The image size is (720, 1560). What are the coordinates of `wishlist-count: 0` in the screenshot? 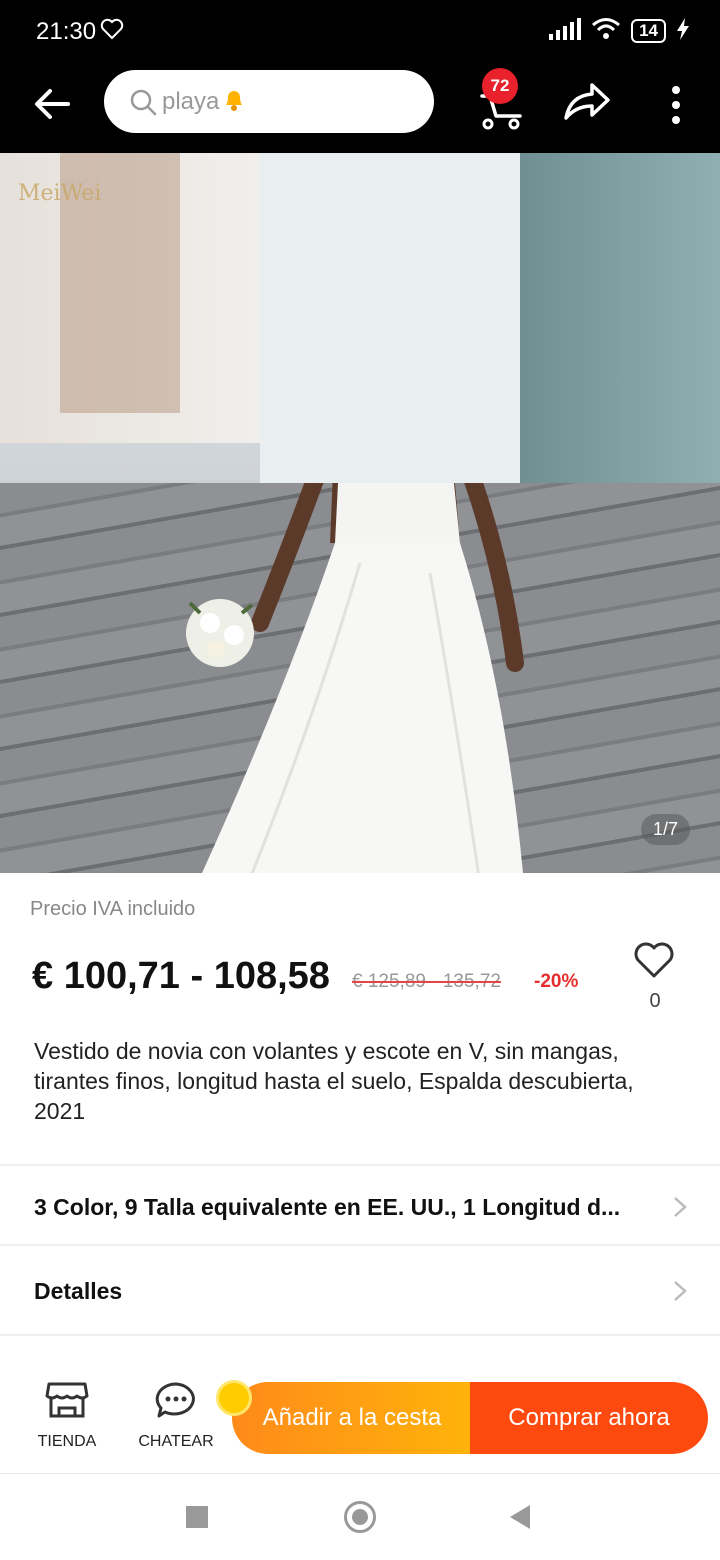 It's located at (655, 1001).